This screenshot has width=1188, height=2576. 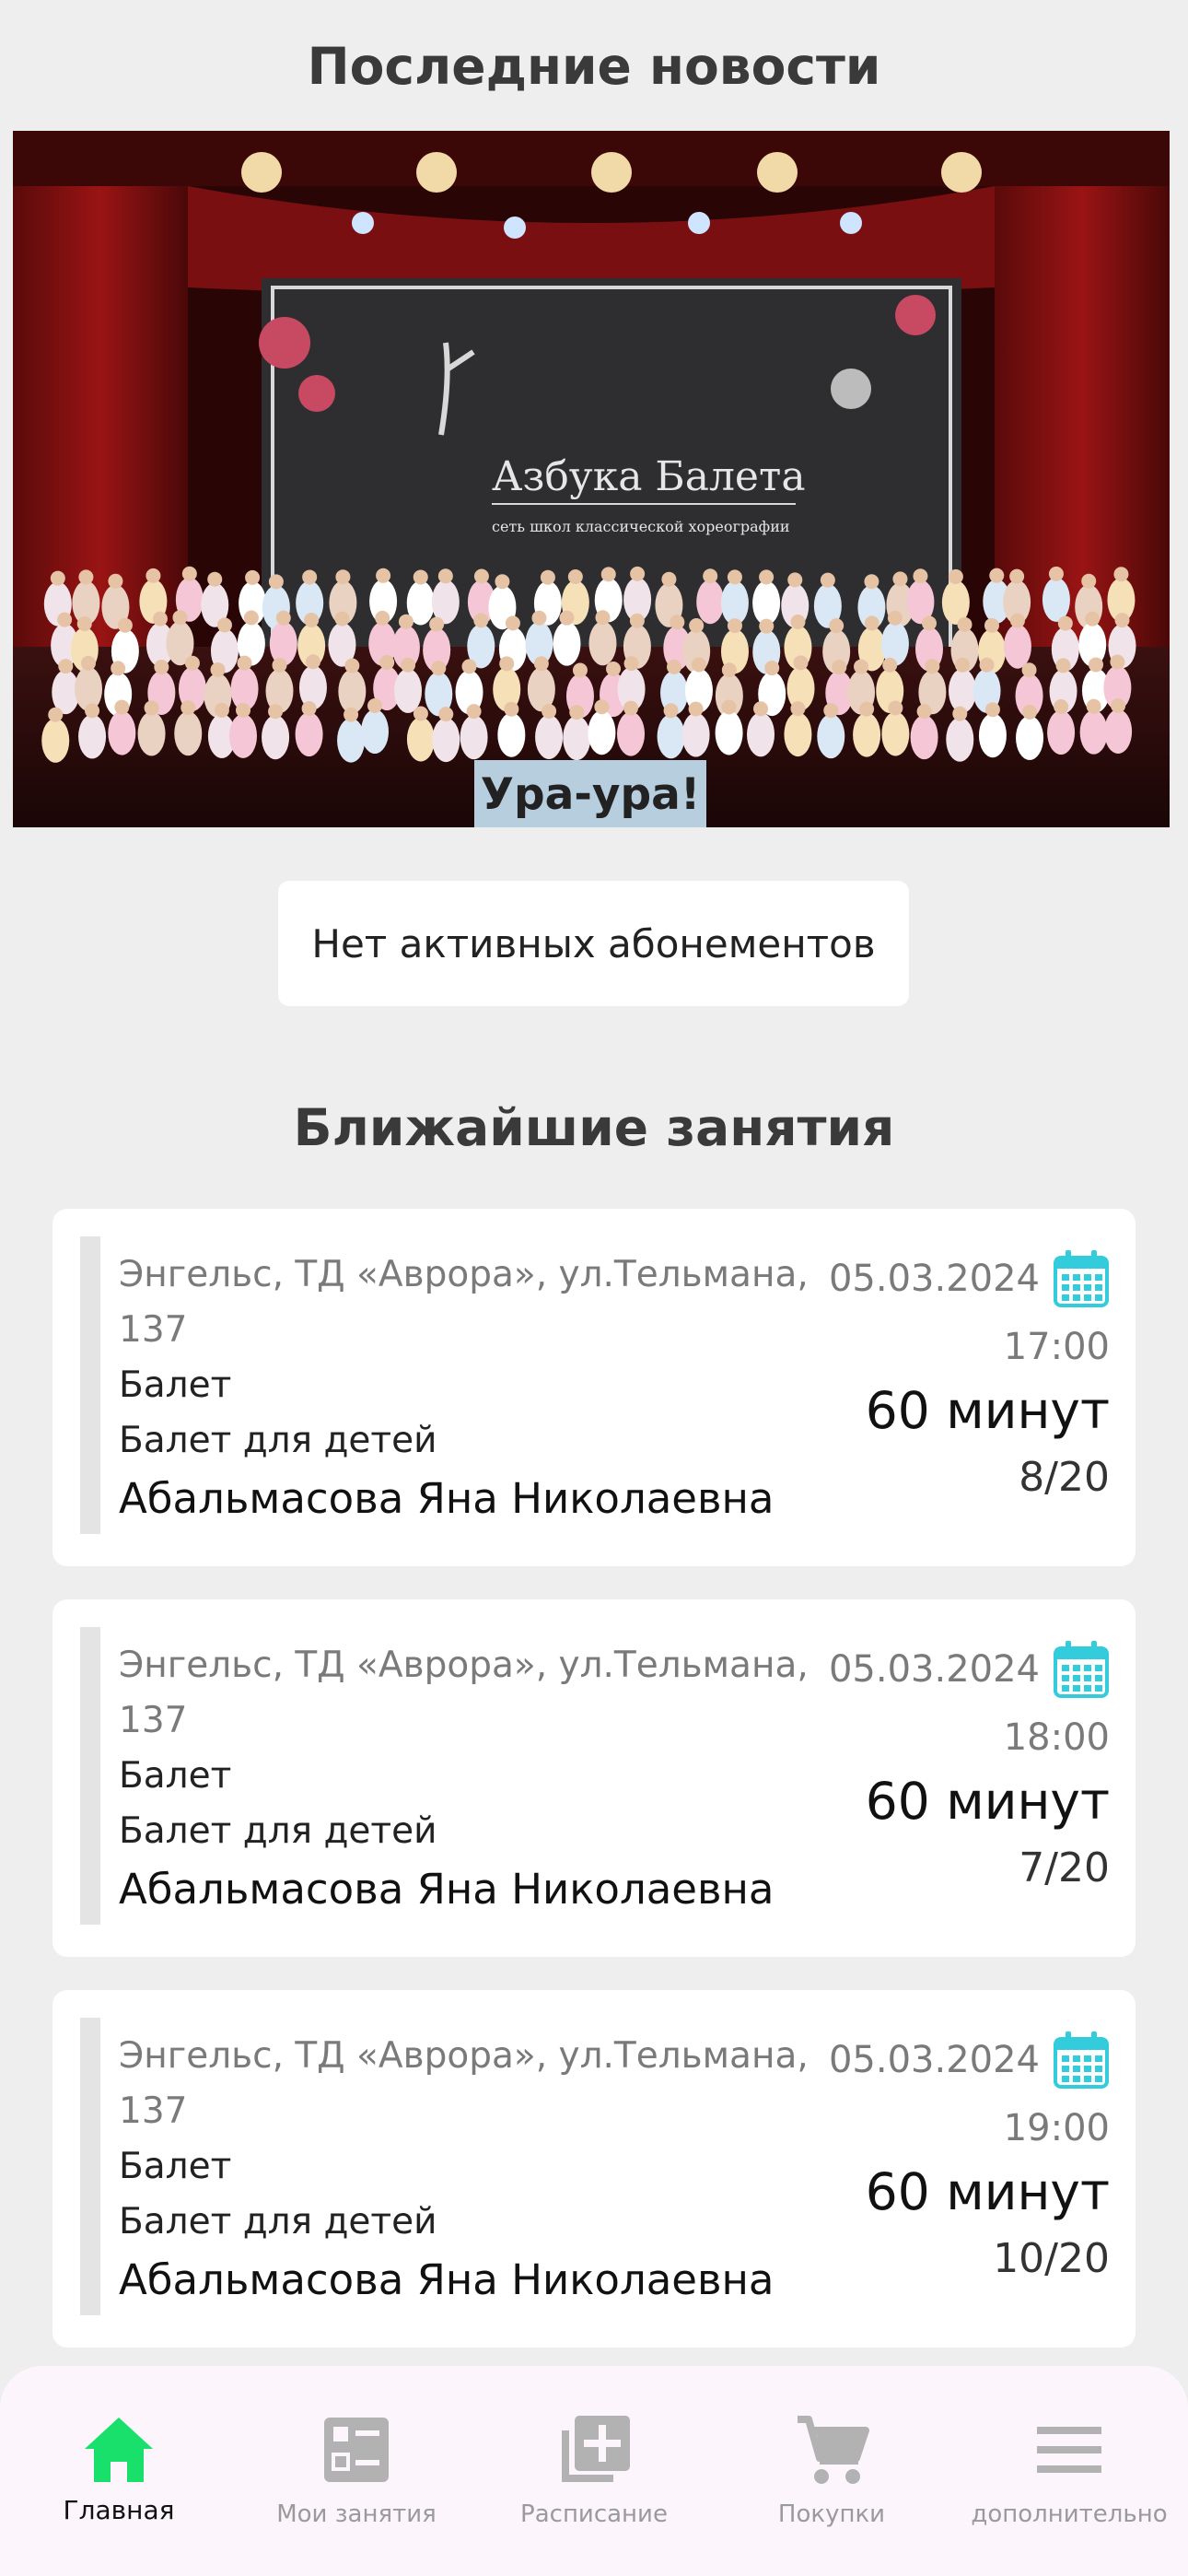 What do you see at coordinates (833, 2450) in the screenshot?
I see `cart-icon` at bounding box center [833, 2450].